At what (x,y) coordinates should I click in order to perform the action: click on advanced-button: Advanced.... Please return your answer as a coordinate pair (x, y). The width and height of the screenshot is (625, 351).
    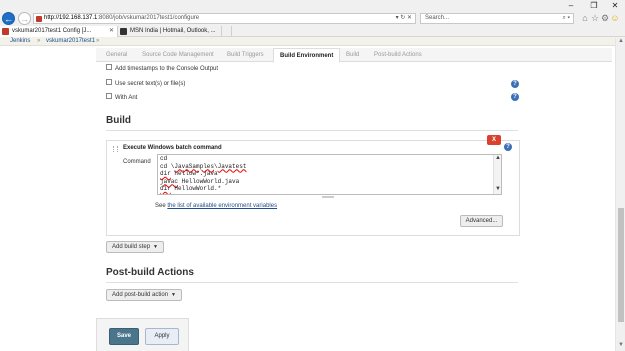
    Looking at the image, I should click on (481, 221).